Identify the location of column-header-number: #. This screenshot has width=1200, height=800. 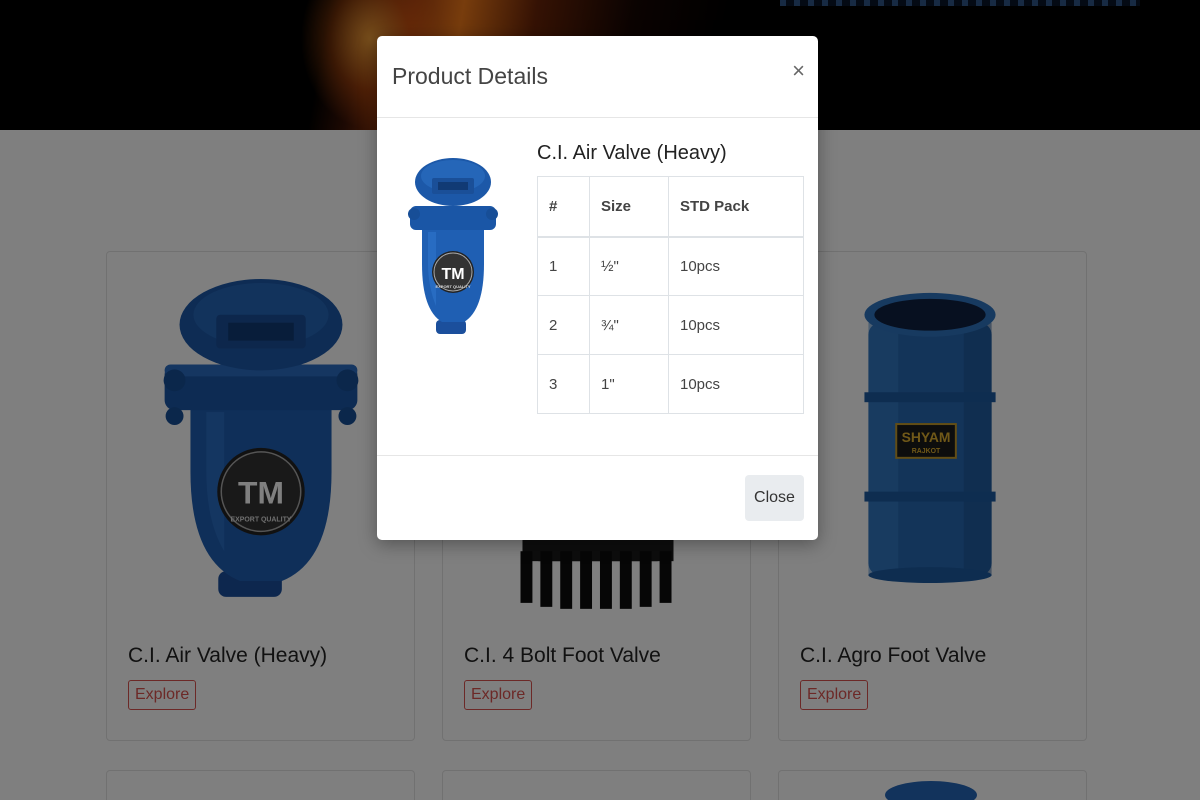
(563, 207).